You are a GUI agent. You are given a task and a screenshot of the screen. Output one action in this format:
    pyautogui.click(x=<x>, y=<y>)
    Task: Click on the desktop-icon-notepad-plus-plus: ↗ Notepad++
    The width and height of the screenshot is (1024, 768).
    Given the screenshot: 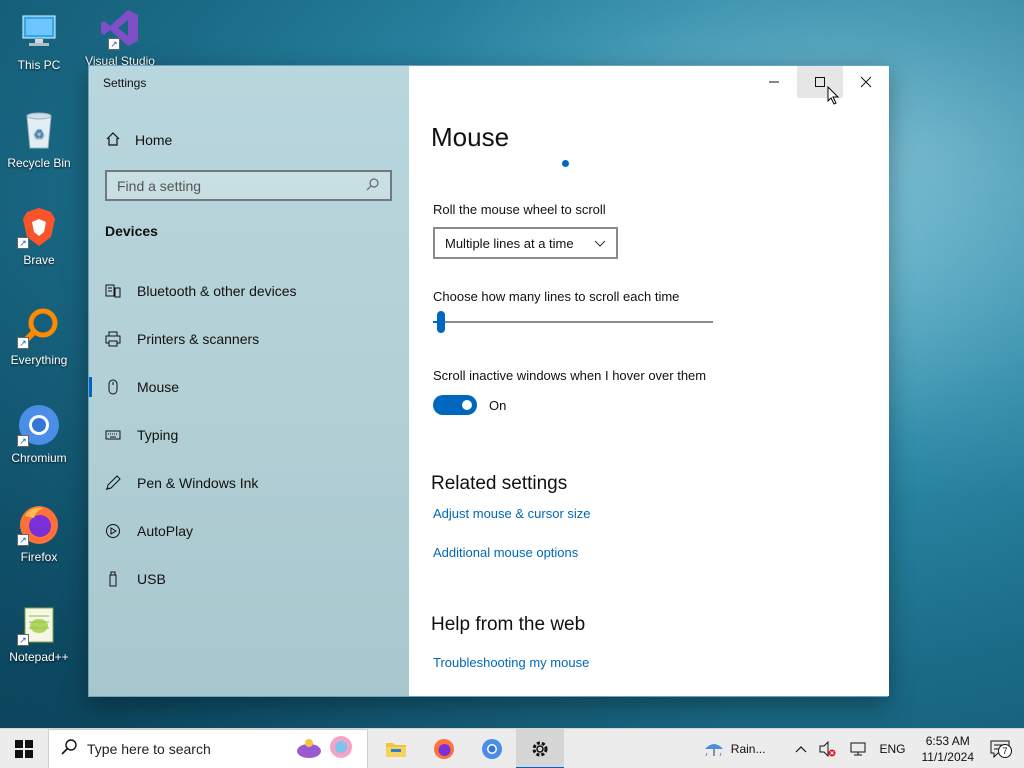 What is the action you would take?
    pyautogui.click(x=39, y=633)
    